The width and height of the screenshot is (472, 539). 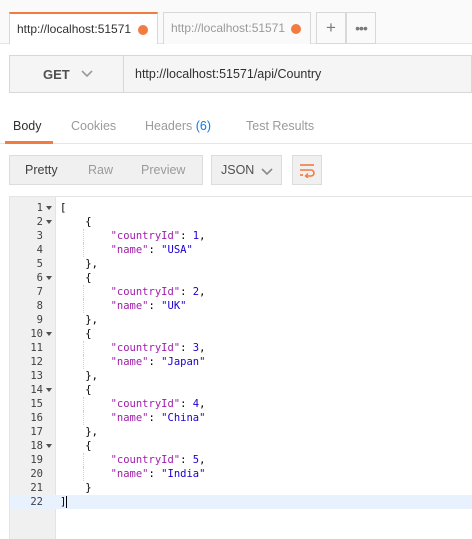 I want to click on code-line: 20 "name": "India", so click(x=241, y=474).